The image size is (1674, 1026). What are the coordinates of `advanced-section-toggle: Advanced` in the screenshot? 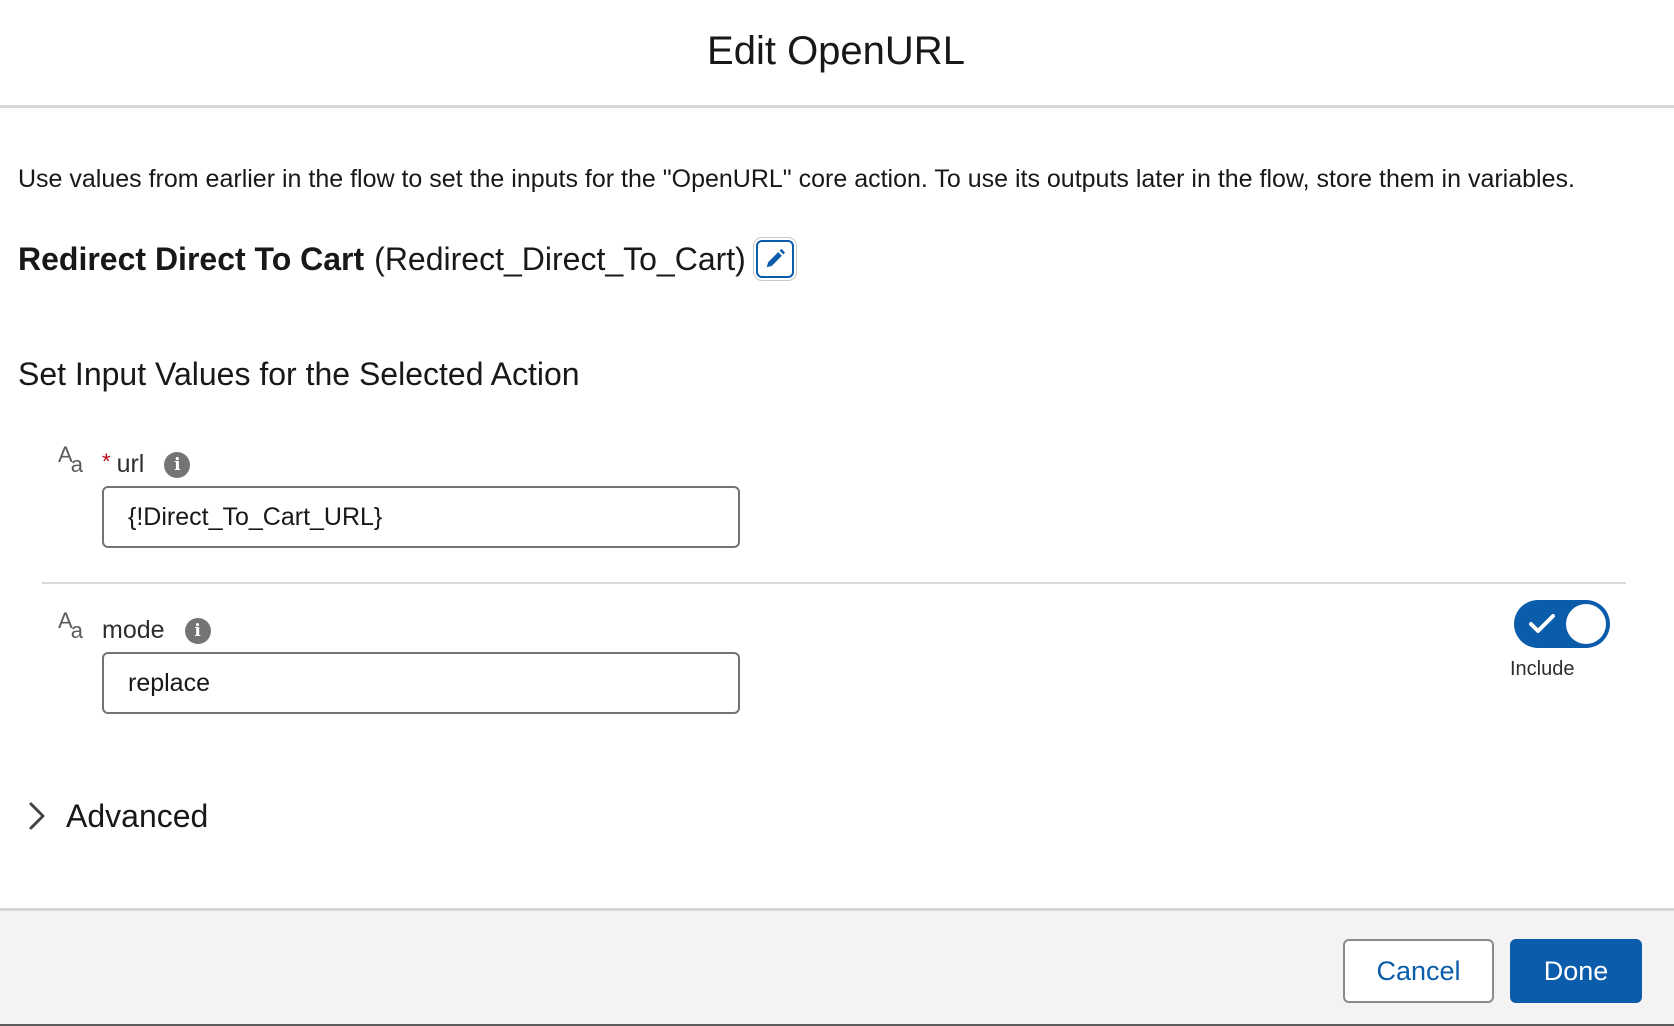 It's located at (115, 816).